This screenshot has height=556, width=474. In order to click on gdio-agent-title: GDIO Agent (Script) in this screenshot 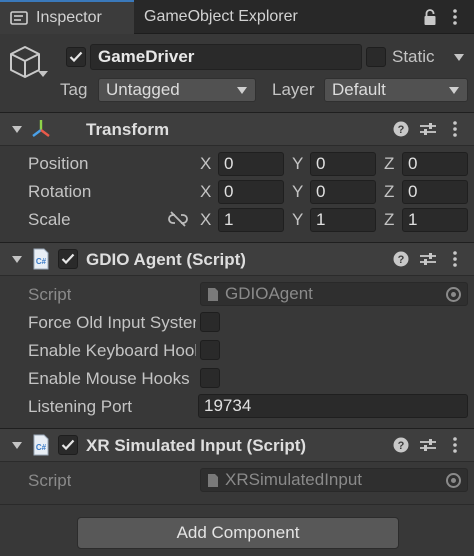, I will do `click(166, 259)`.